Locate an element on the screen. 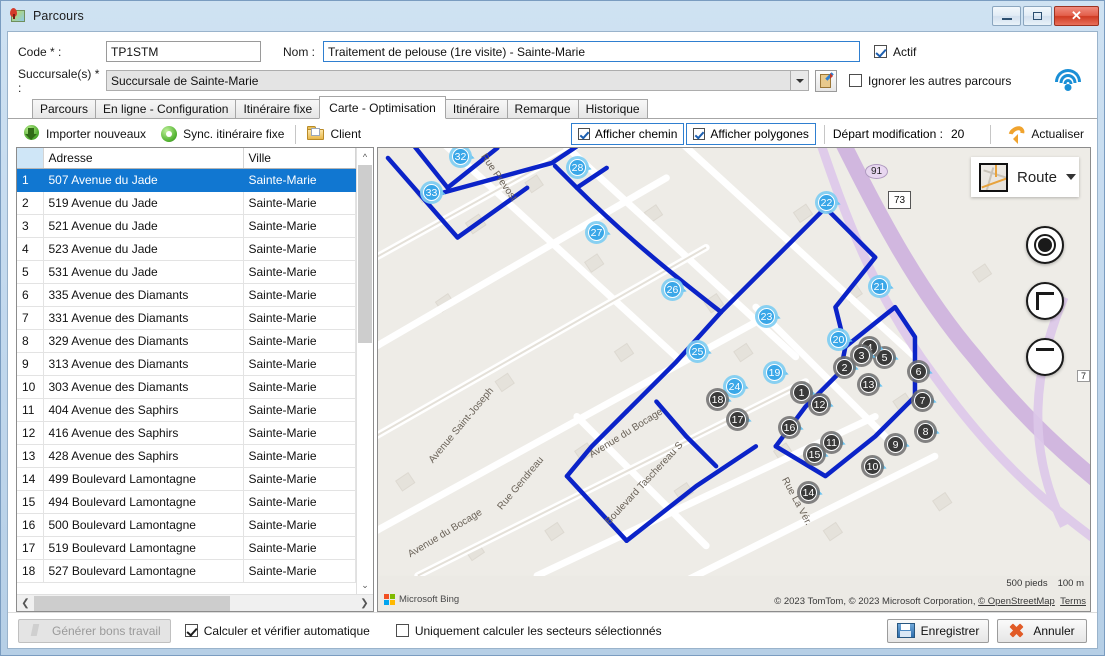  calculer-check-box is located at coordinates (191, 630).